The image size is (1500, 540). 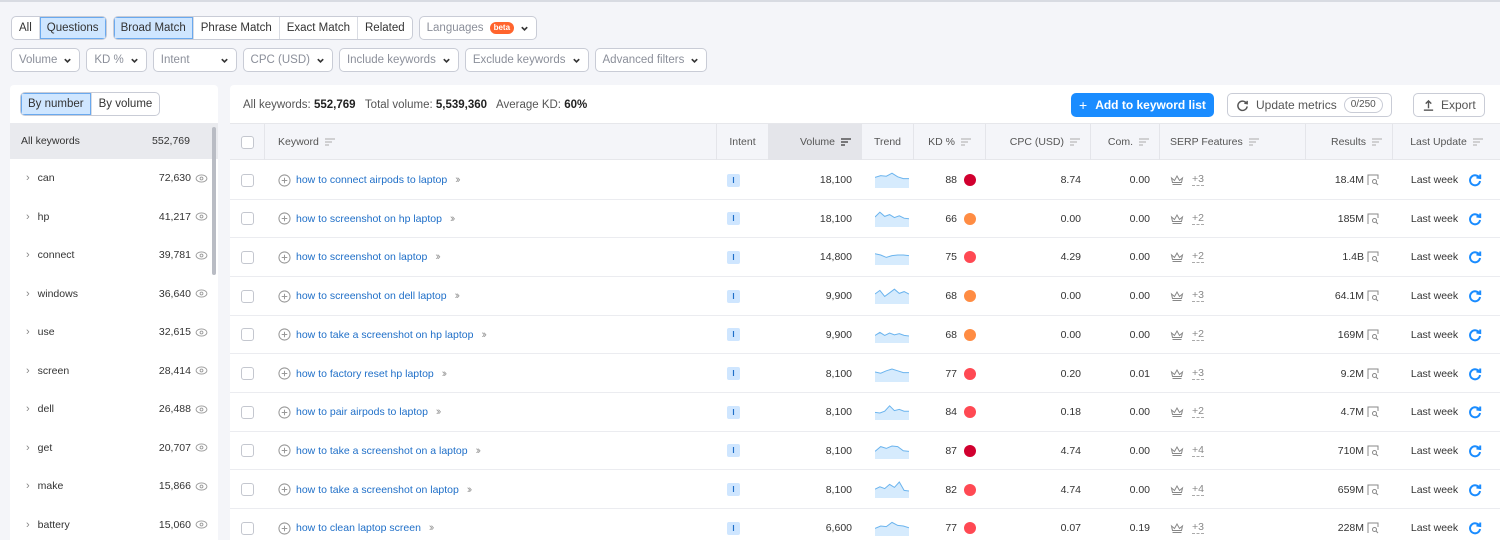 What do you see at coordinates (382, 451) in the screenshot?
I see `keyword-link: how to take a screenshot on a laptop` at bounding box center [382, 451].